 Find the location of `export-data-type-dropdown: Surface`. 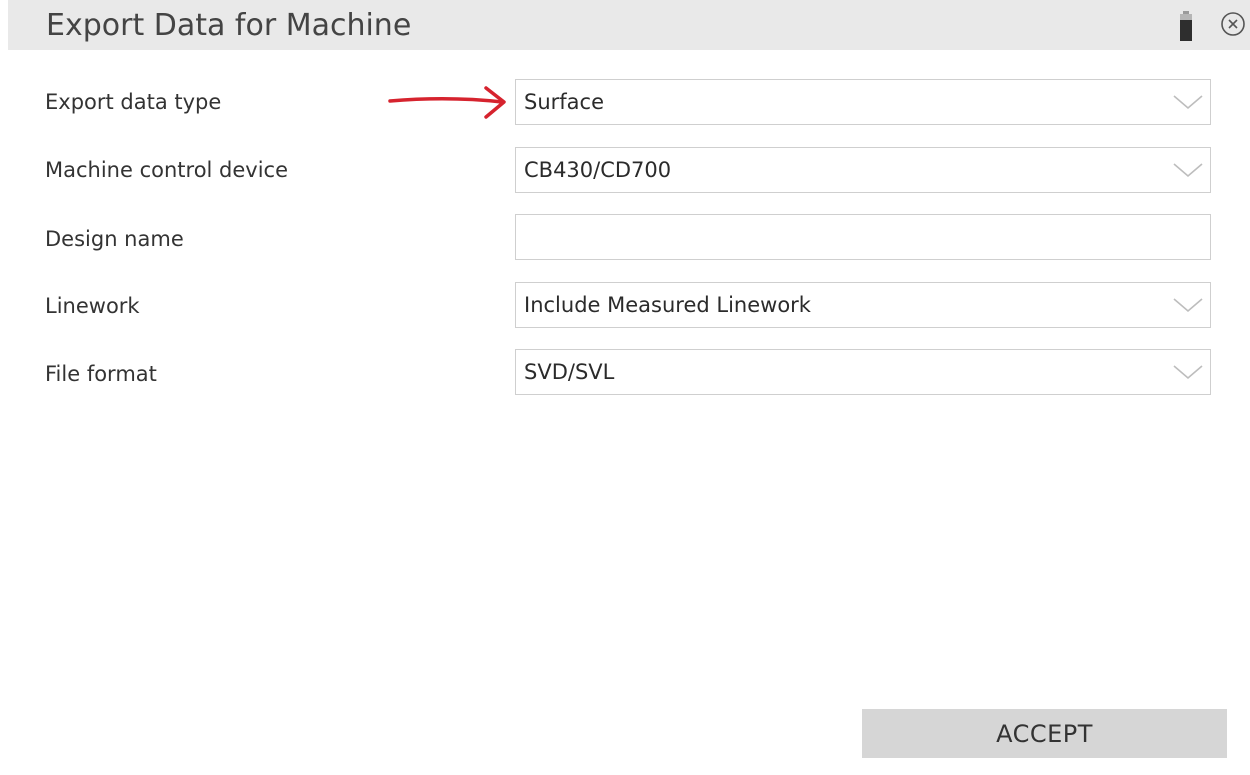

export-data-type-dropdown: Surface is located at coordinates (863, 102).